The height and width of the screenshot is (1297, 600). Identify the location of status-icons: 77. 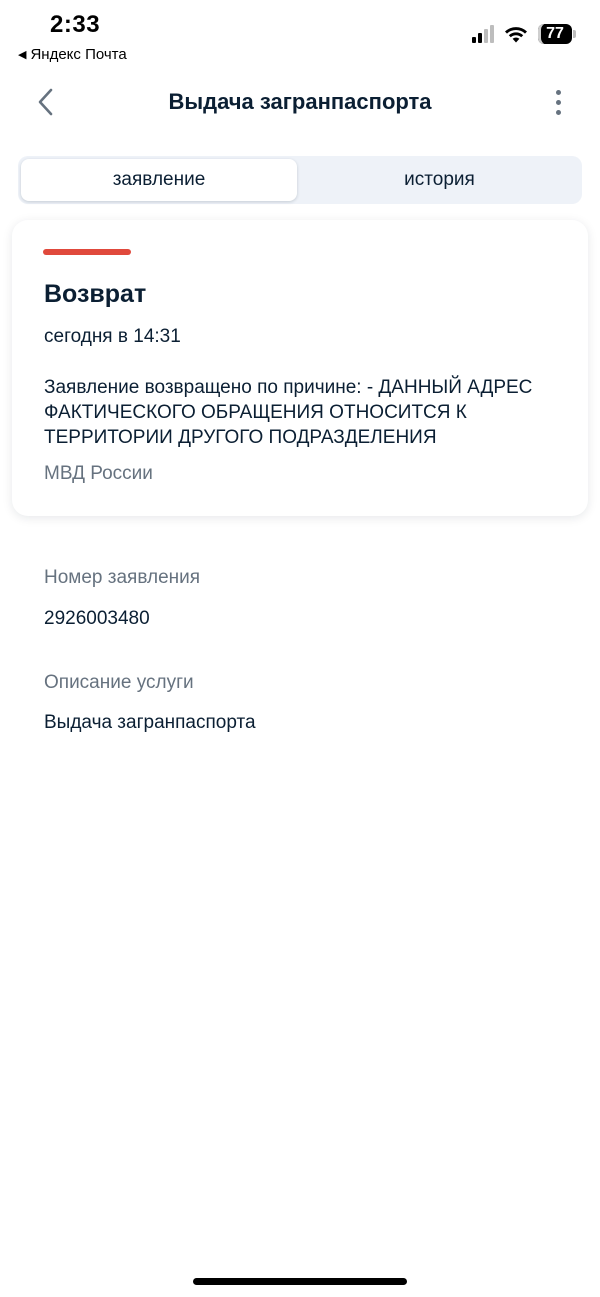
(524, 34).